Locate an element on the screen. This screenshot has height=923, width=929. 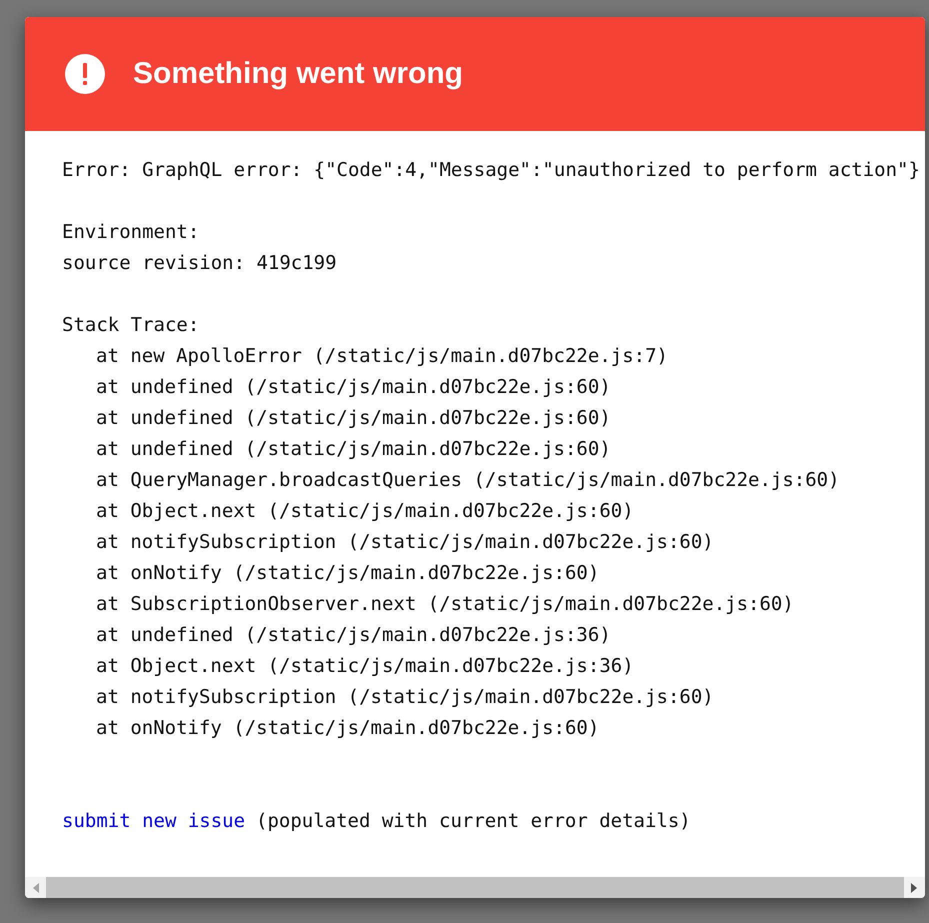
stack-frame: at Object.next (/static/js/main.d07bc22e.js:60) is located at coordinates (365, 511).